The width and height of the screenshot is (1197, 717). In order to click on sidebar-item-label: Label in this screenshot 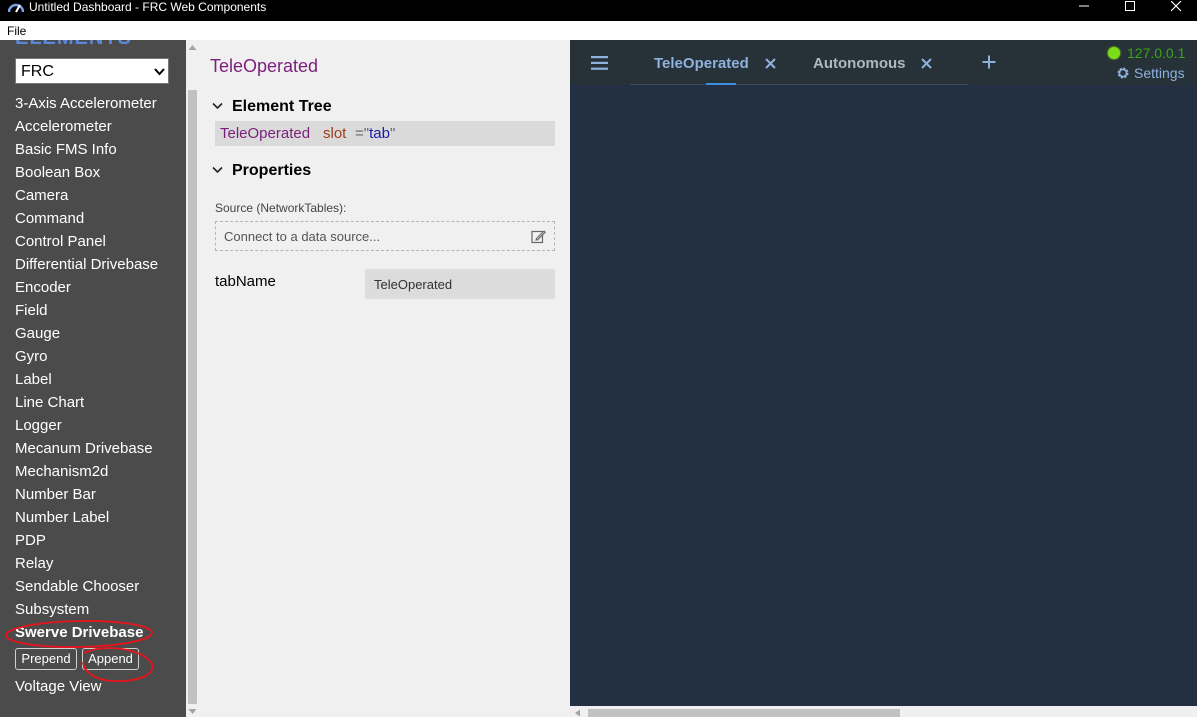, I will do `click(33, 380)`.